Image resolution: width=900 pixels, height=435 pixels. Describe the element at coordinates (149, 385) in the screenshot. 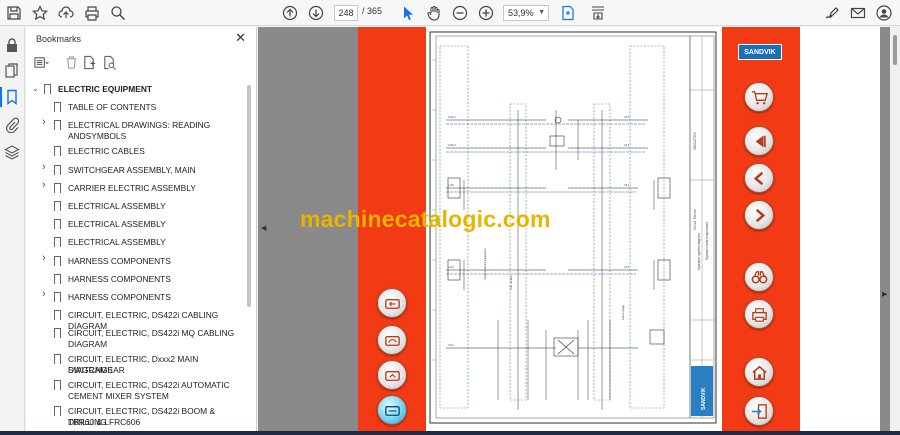

I see `bookmark-label: CIRCUIT, ELECTRIC, DS422i AUTOMATIC` at that location.